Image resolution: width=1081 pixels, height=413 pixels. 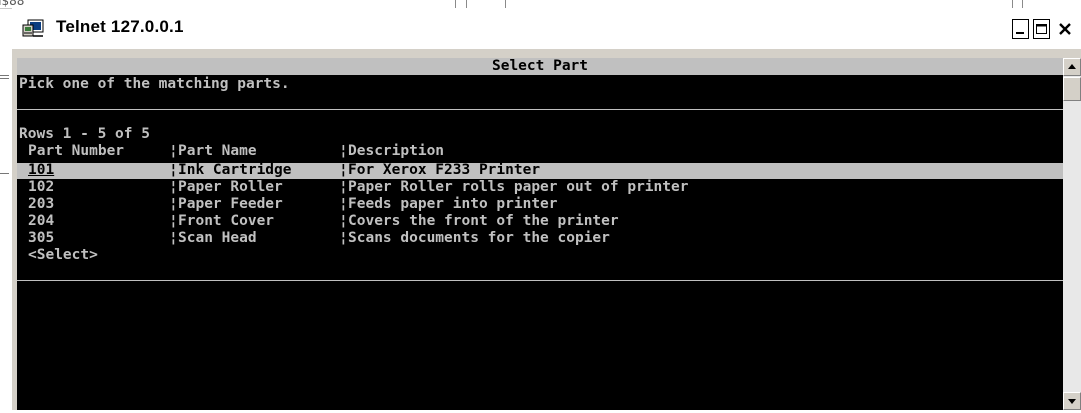 What do you see at coordinates (33, 28) in the screenshot?
I see `telnet-app-icon` at bounding box center [33, 28].